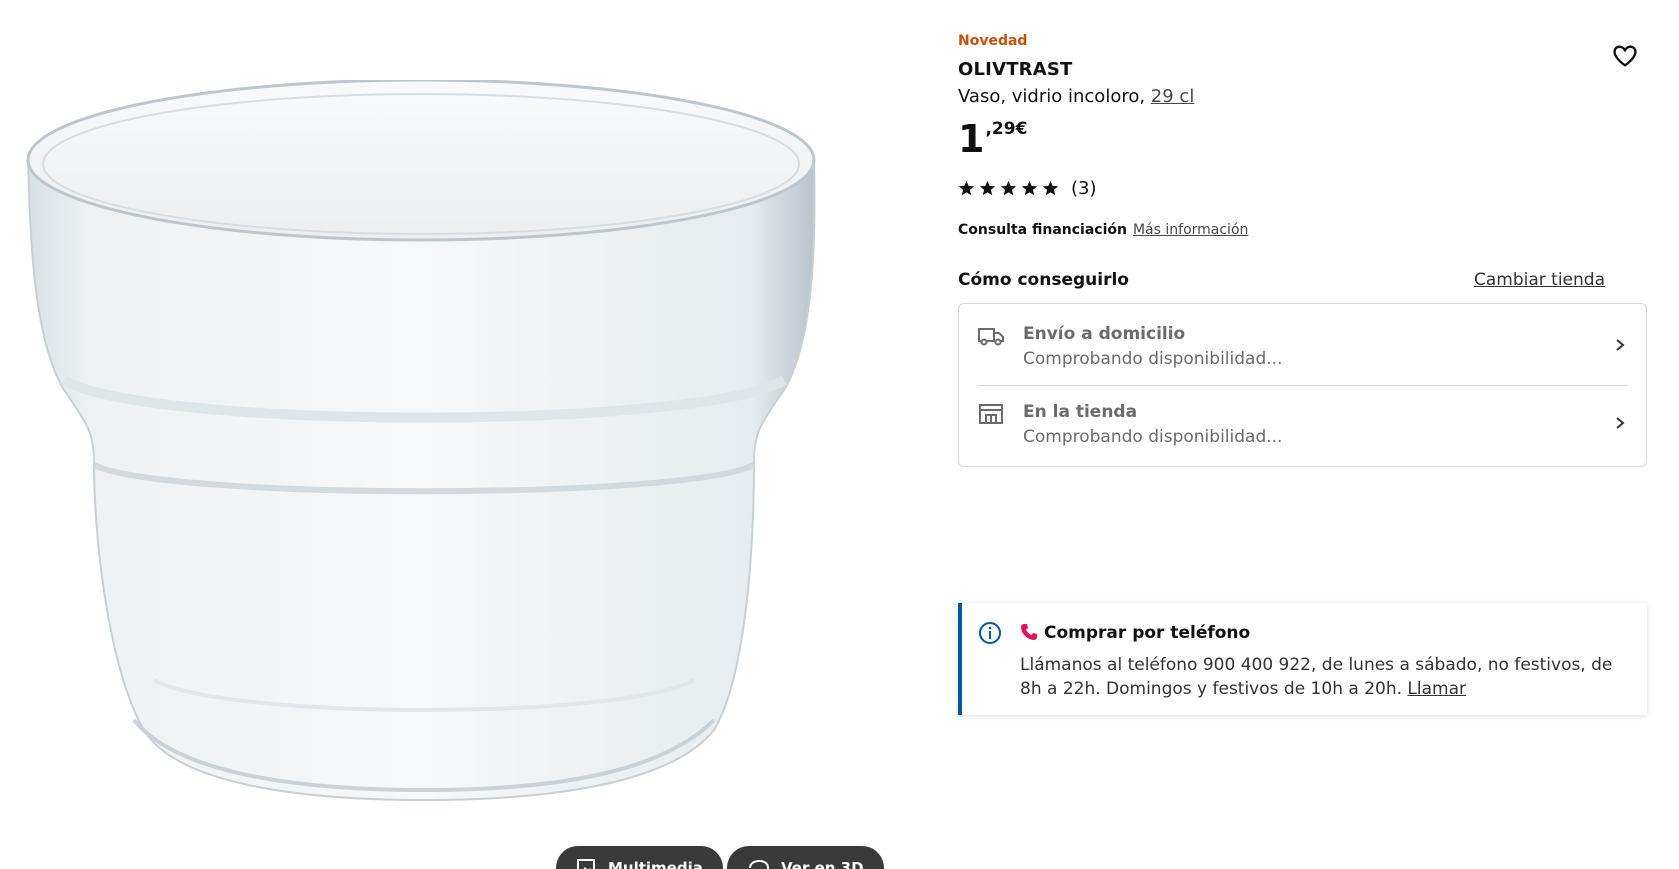 The image size is (1679, 869). Describe the element at coordinates (1190, 230) in the screenshot. I see `financing-more-info-link: Más información` at that location.